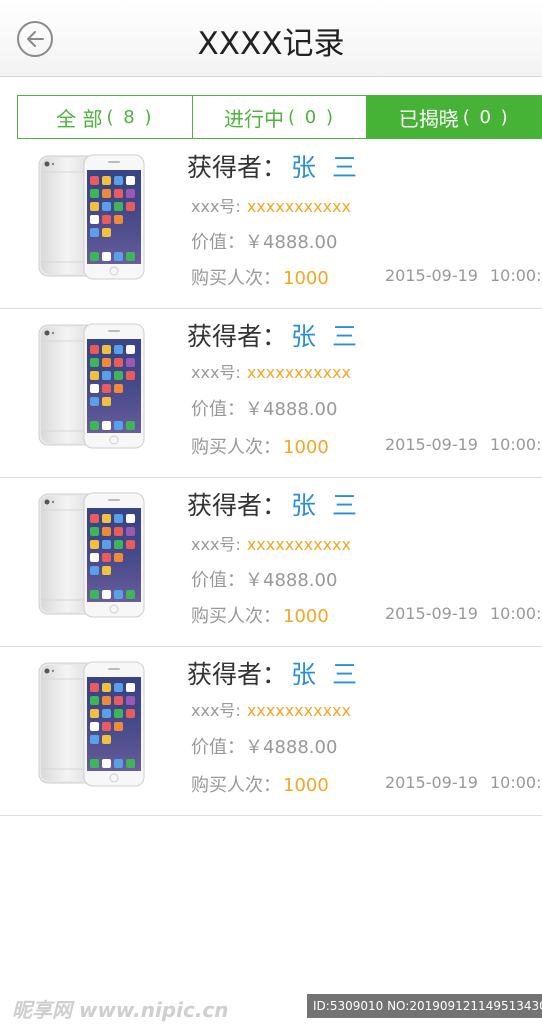 The width and height of the screenshot is (542, 1024). I want to click on watermark-logo: 昵享网 www.nipic.cn, so click(120, 1010).